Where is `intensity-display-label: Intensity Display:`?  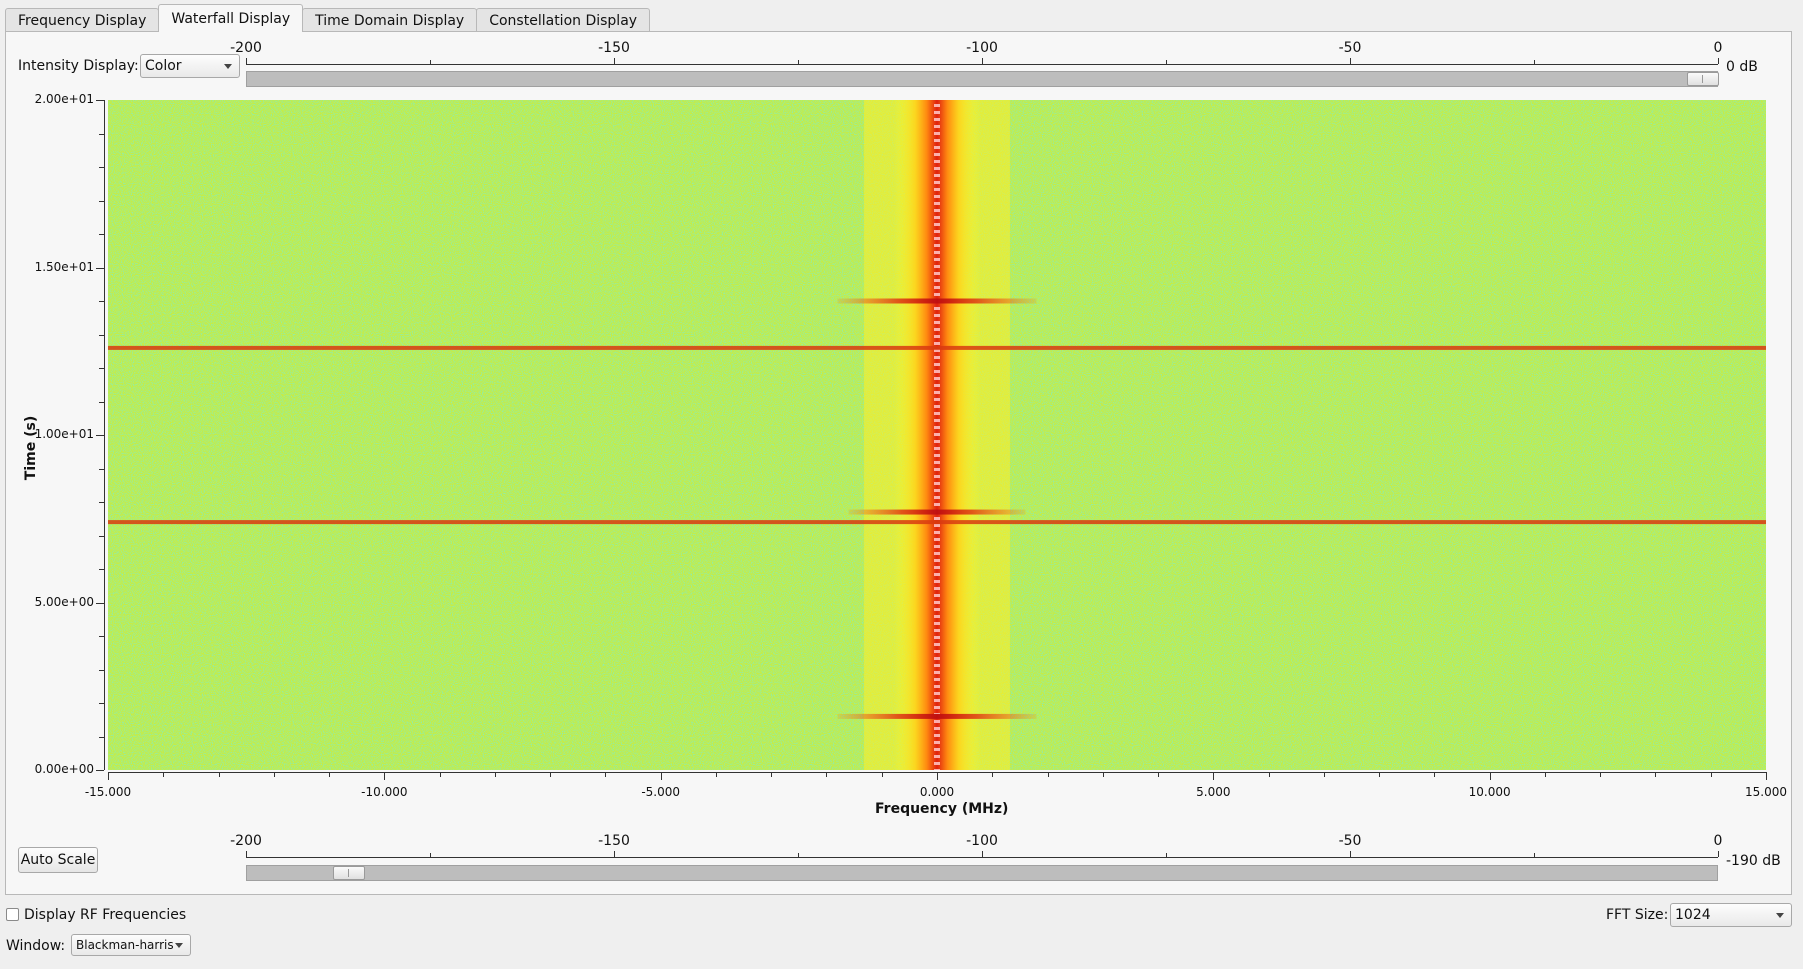
intensity-display-label: Intensity Display: is located at coordinates (78, 66).